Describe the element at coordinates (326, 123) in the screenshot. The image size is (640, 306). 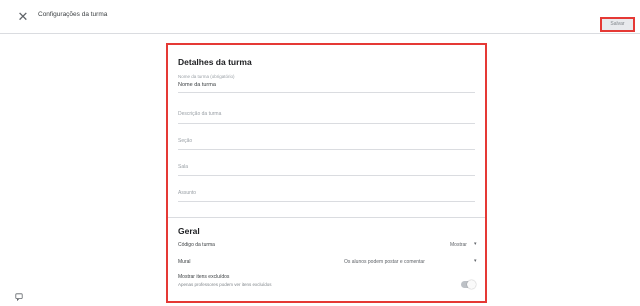
I see `description-underline` at that location.